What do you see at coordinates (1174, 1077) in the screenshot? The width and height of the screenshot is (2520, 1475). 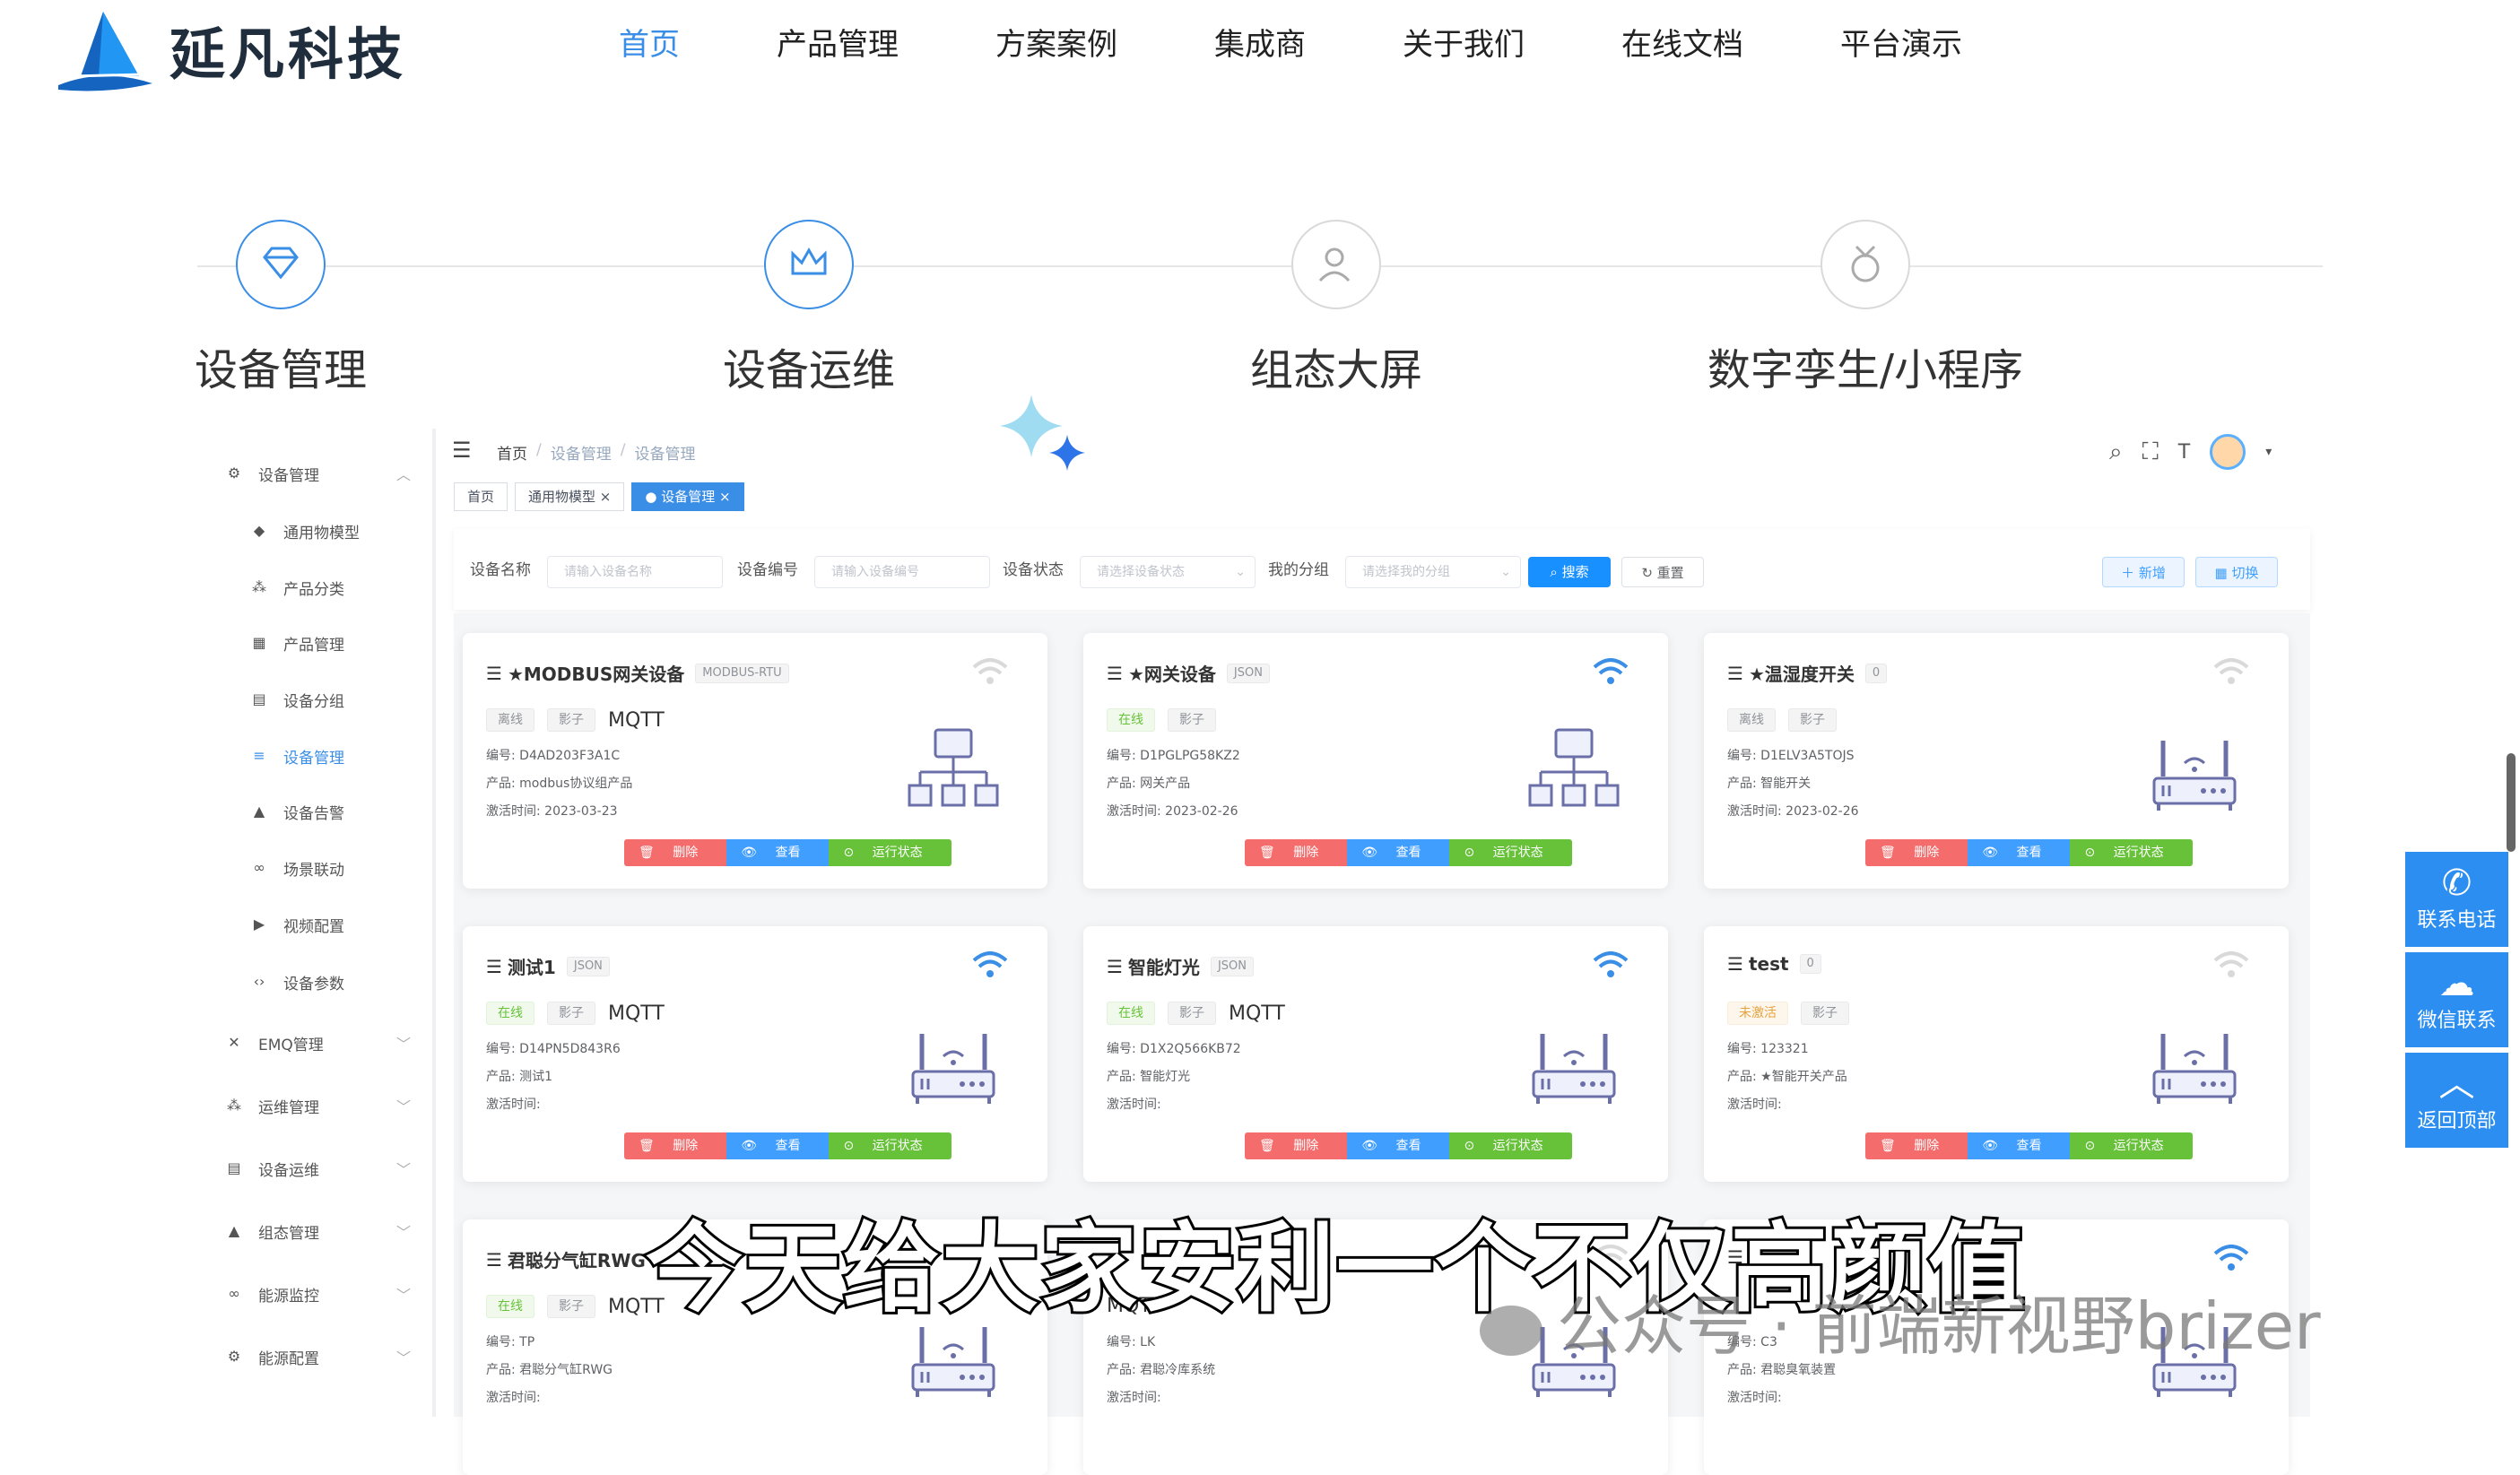 I see `product-row: 产品: 智能灯光` at bounding box center [1174, 1077].